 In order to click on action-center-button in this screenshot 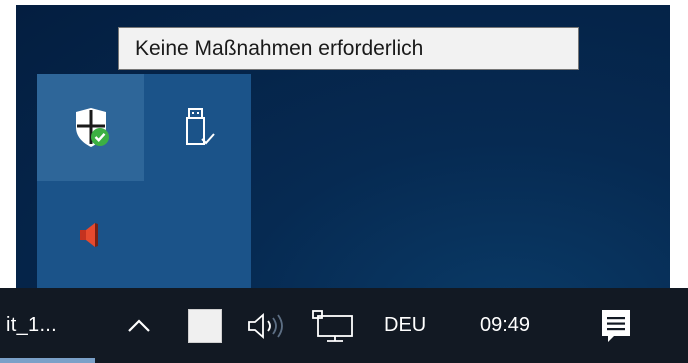, I will do `click(616, 325)`.